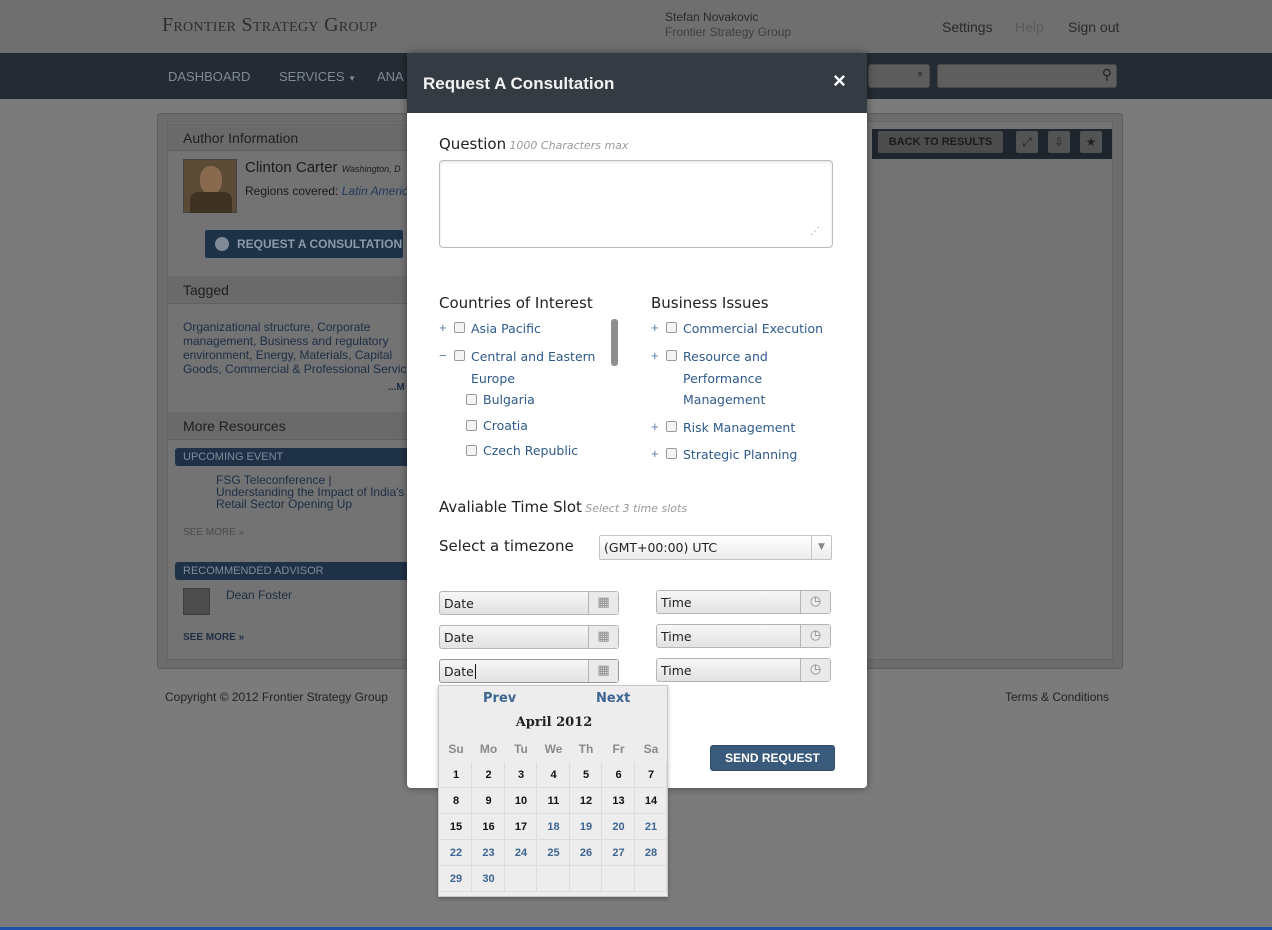  I want to click on regions-value: Latin America, so click(378, 191).